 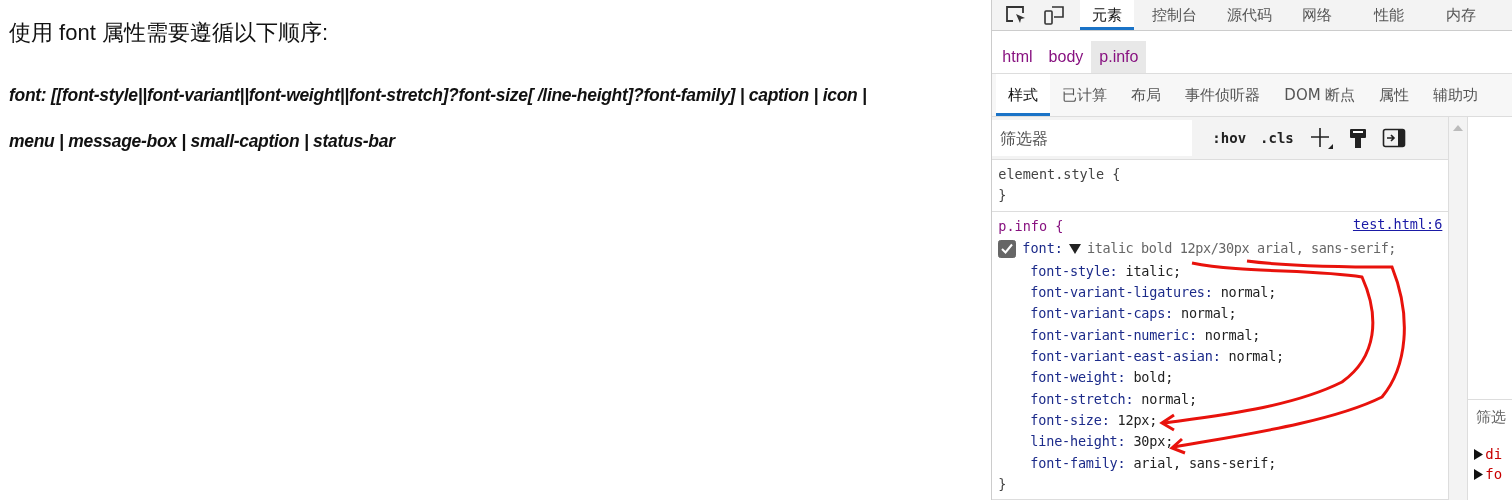 What do you see at coordinates (1133, 314) in the screenshot?
I see `property-line: font-variant-caps: normal;` at bounding box center [1133, 314].